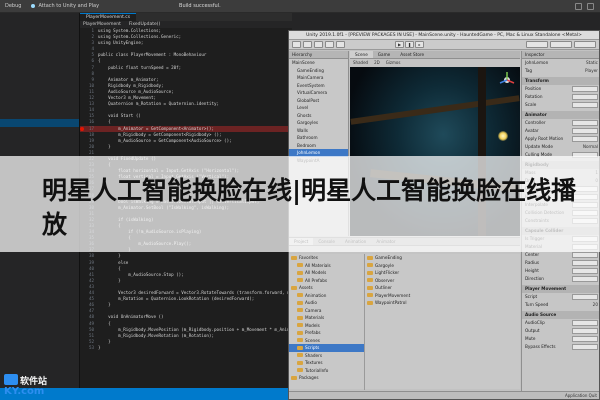 The height and width of the screenshot is (400, 600). What do you see at coordinates (412, 54) in the screenshot?
I see `tab-asset-store: Asset Store` at bounding box center [412, 54].